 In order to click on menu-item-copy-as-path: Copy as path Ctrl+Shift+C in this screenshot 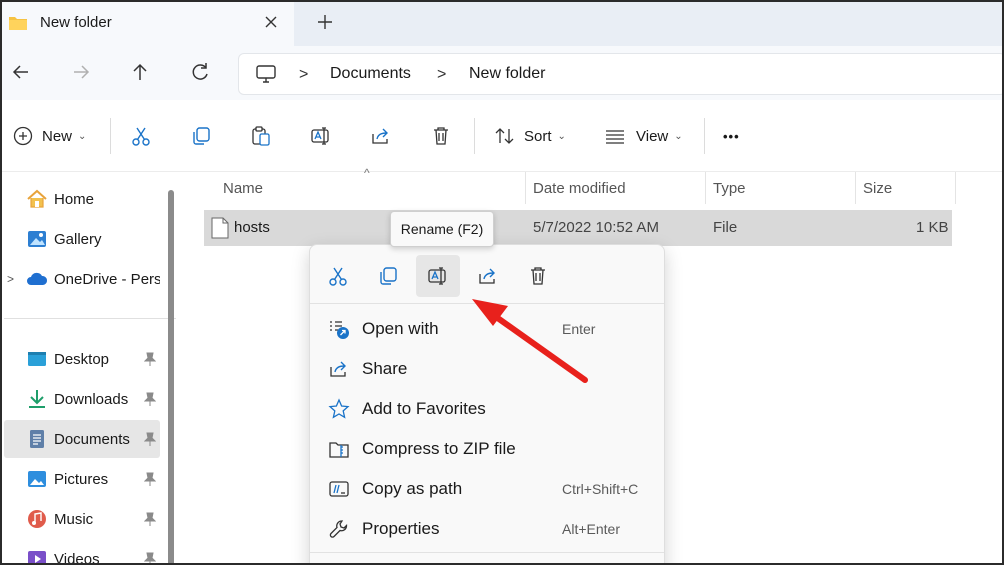, I will do `click(487, 489)`.